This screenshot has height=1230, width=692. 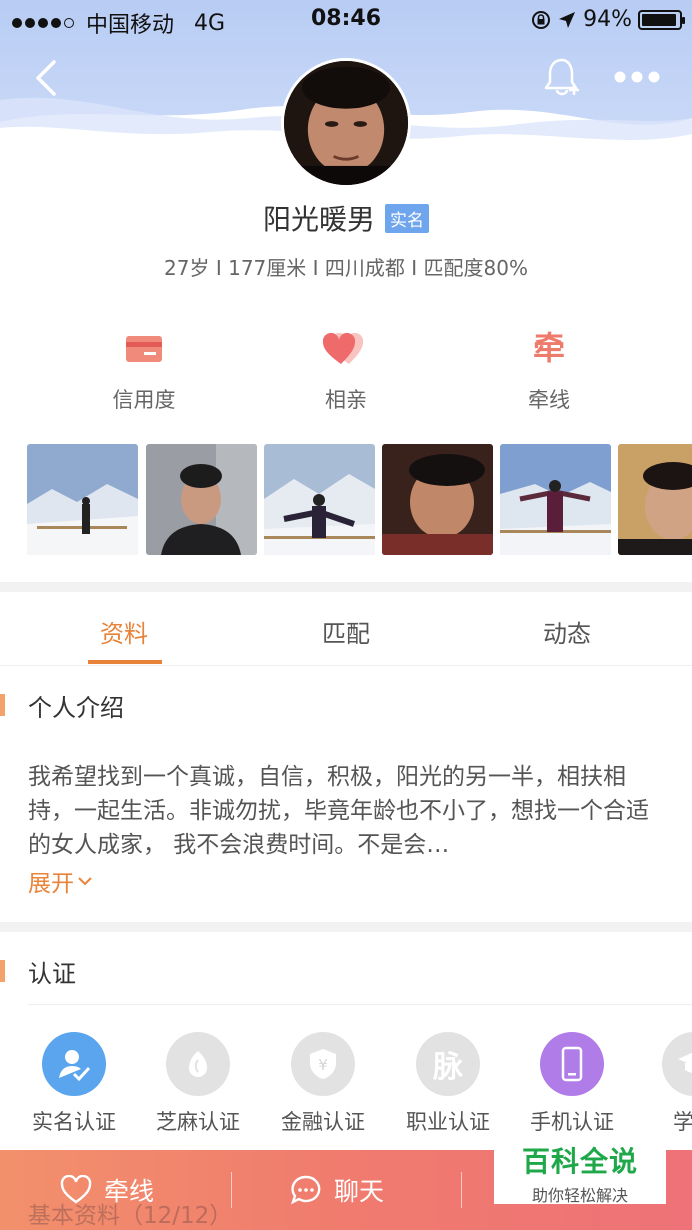 What do you see at coordinates (346, 123) in the screenshot?
I see `avatar` at bounding box center [346, 123].